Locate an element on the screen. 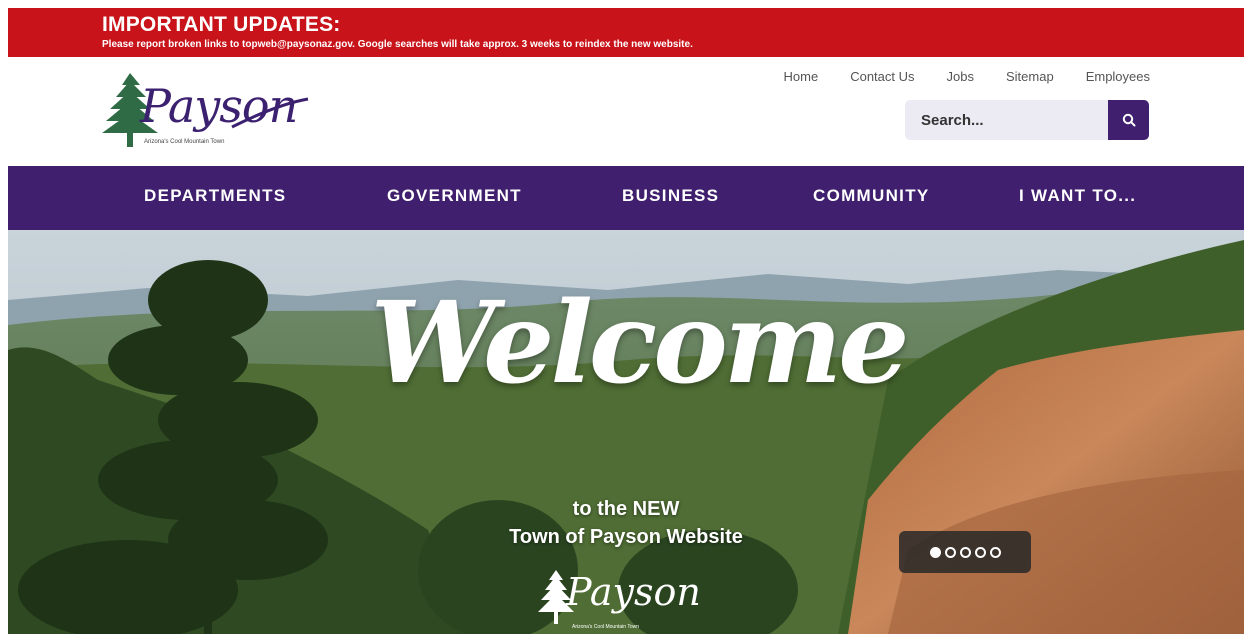 The width and height of the screenshot is (1244, 634). util-nav-home: Home is located at coordinates (801, 76).